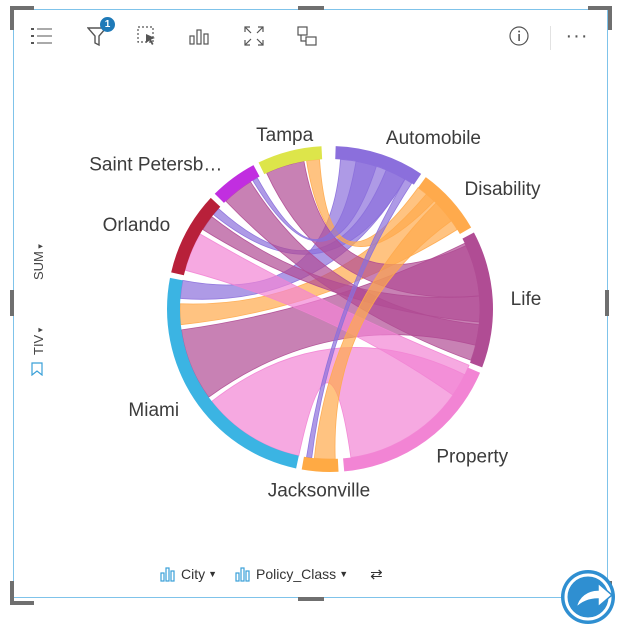  Describe the element at coordinates (38, 305) in the screenshot. I see `y-axis-controls: SUM ▾ TIV ▾` at that location.